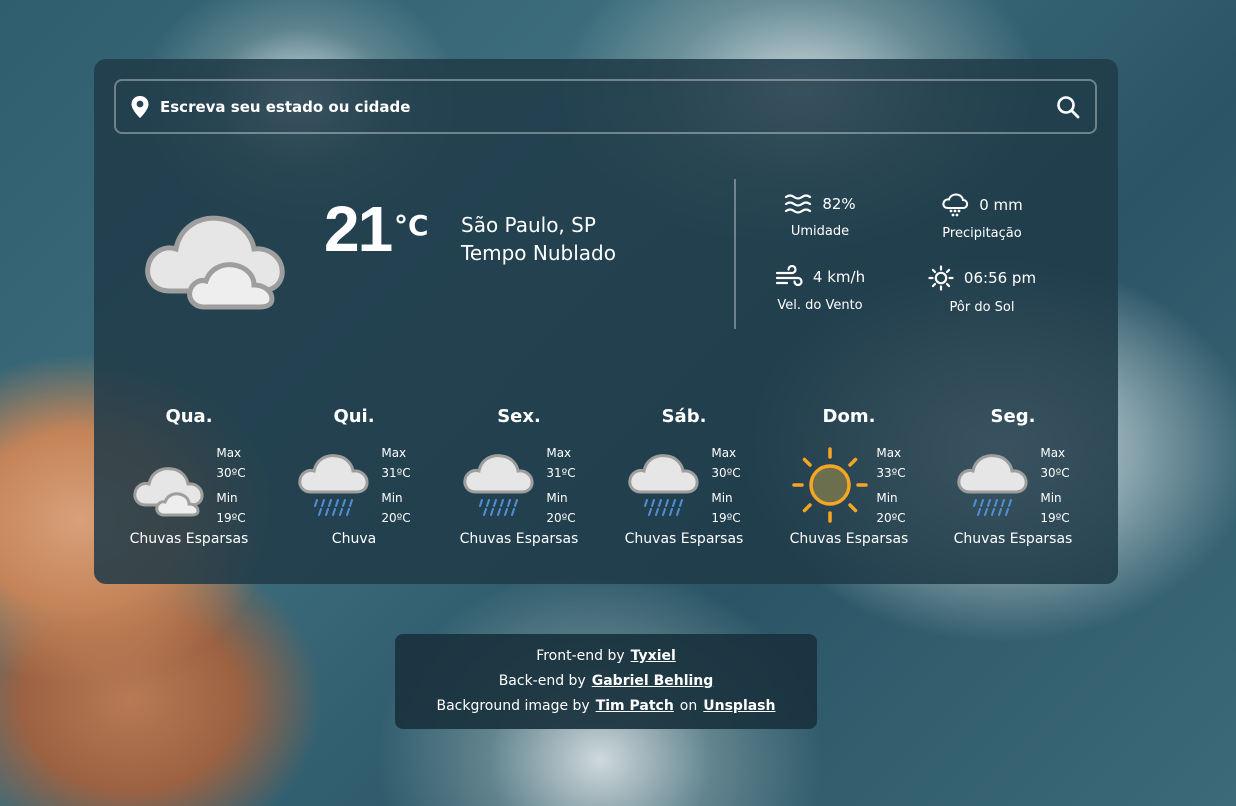 This screenshot has width=1236, height=806. What do you see at coordinates (798, 204) in the screenshot?
I see `waves-icon` at bounding box center [798, 204].